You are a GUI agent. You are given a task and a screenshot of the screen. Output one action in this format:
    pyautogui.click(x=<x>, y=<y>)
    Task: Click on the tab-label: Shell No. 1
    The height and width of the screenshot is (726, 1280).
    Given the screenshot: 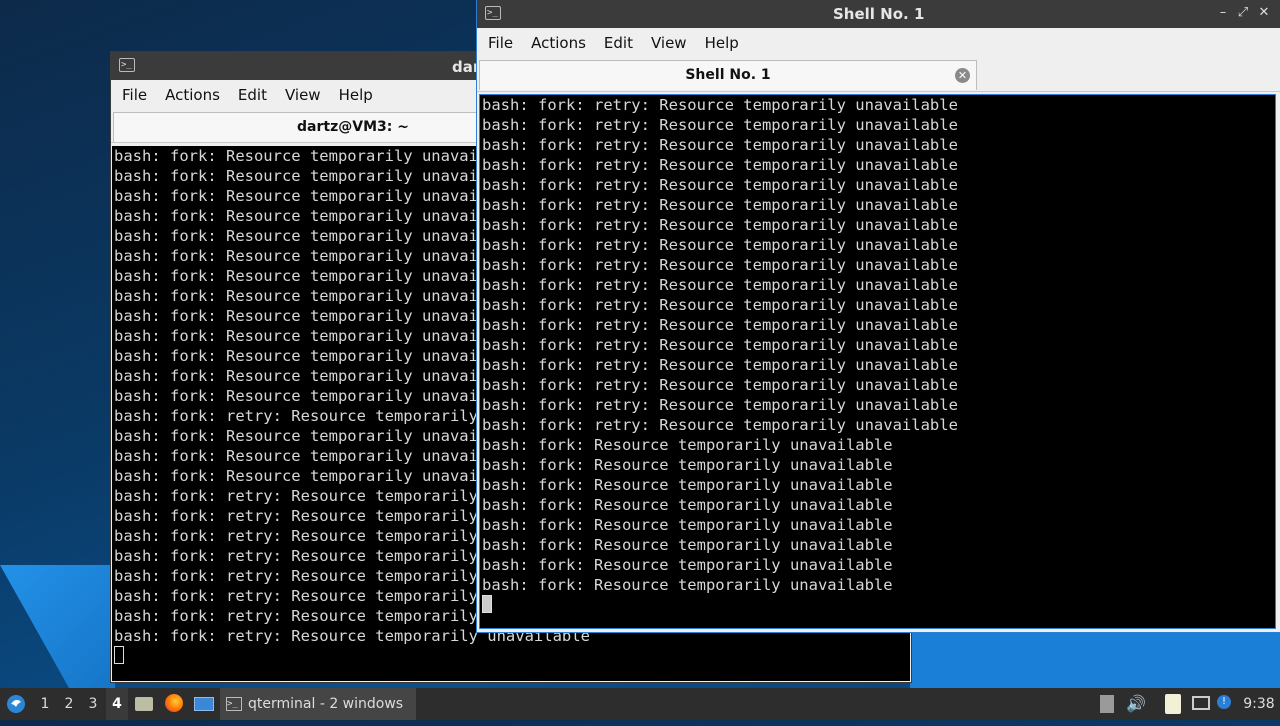 What is the action you would take?
    pyautogui.click(x=728, y=75)
    